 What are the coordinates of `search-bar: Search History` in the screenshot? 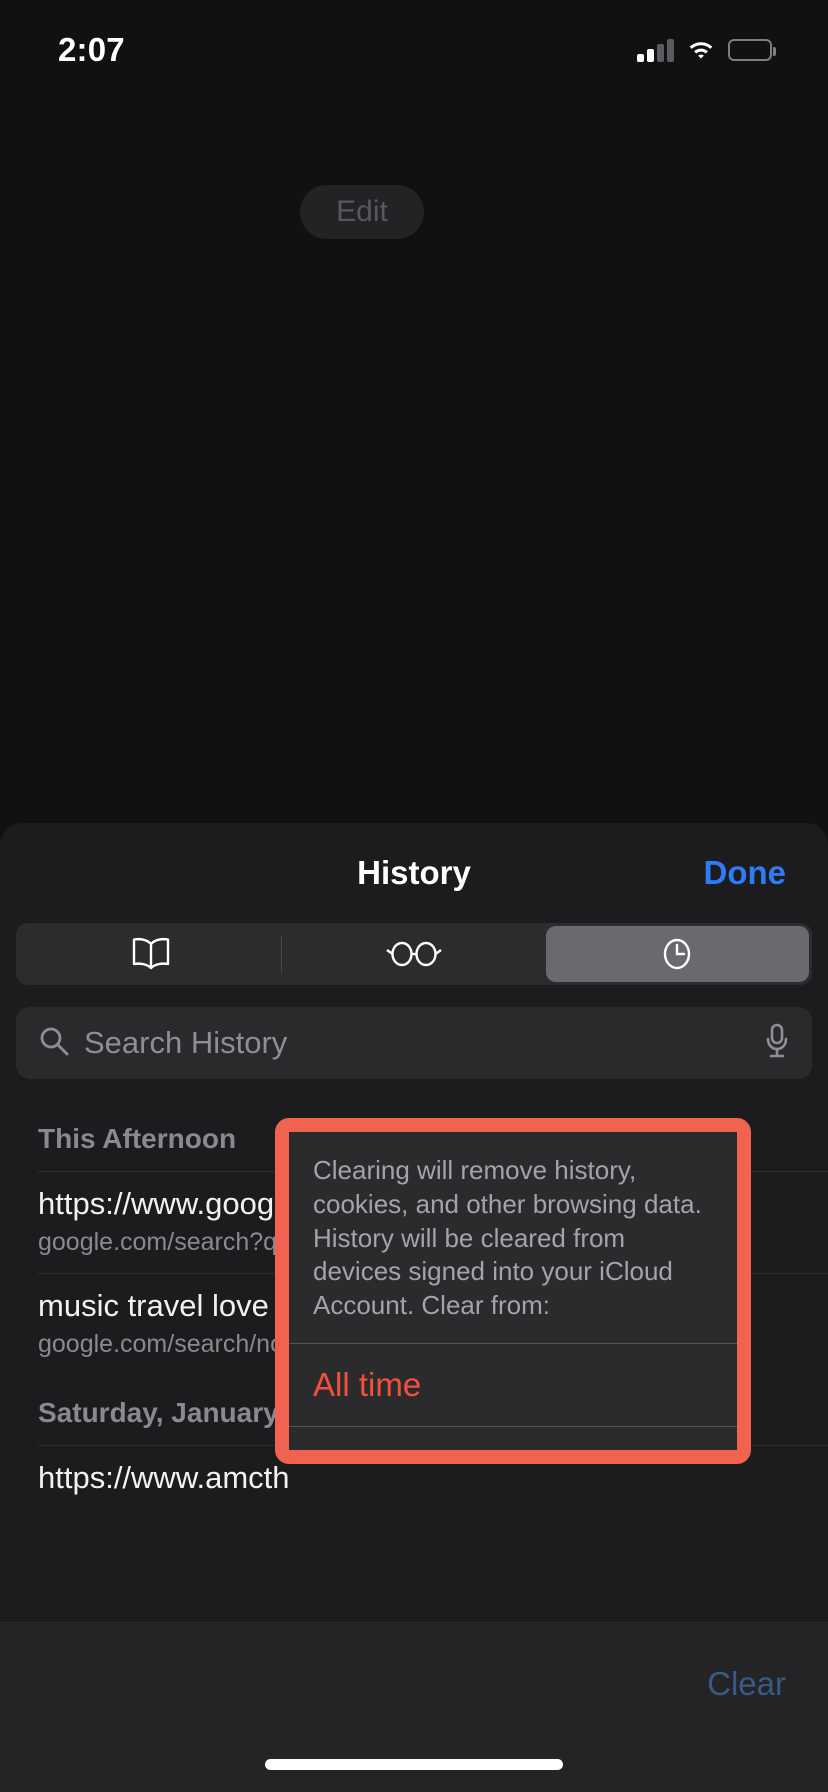 It's located at (414, 1043).